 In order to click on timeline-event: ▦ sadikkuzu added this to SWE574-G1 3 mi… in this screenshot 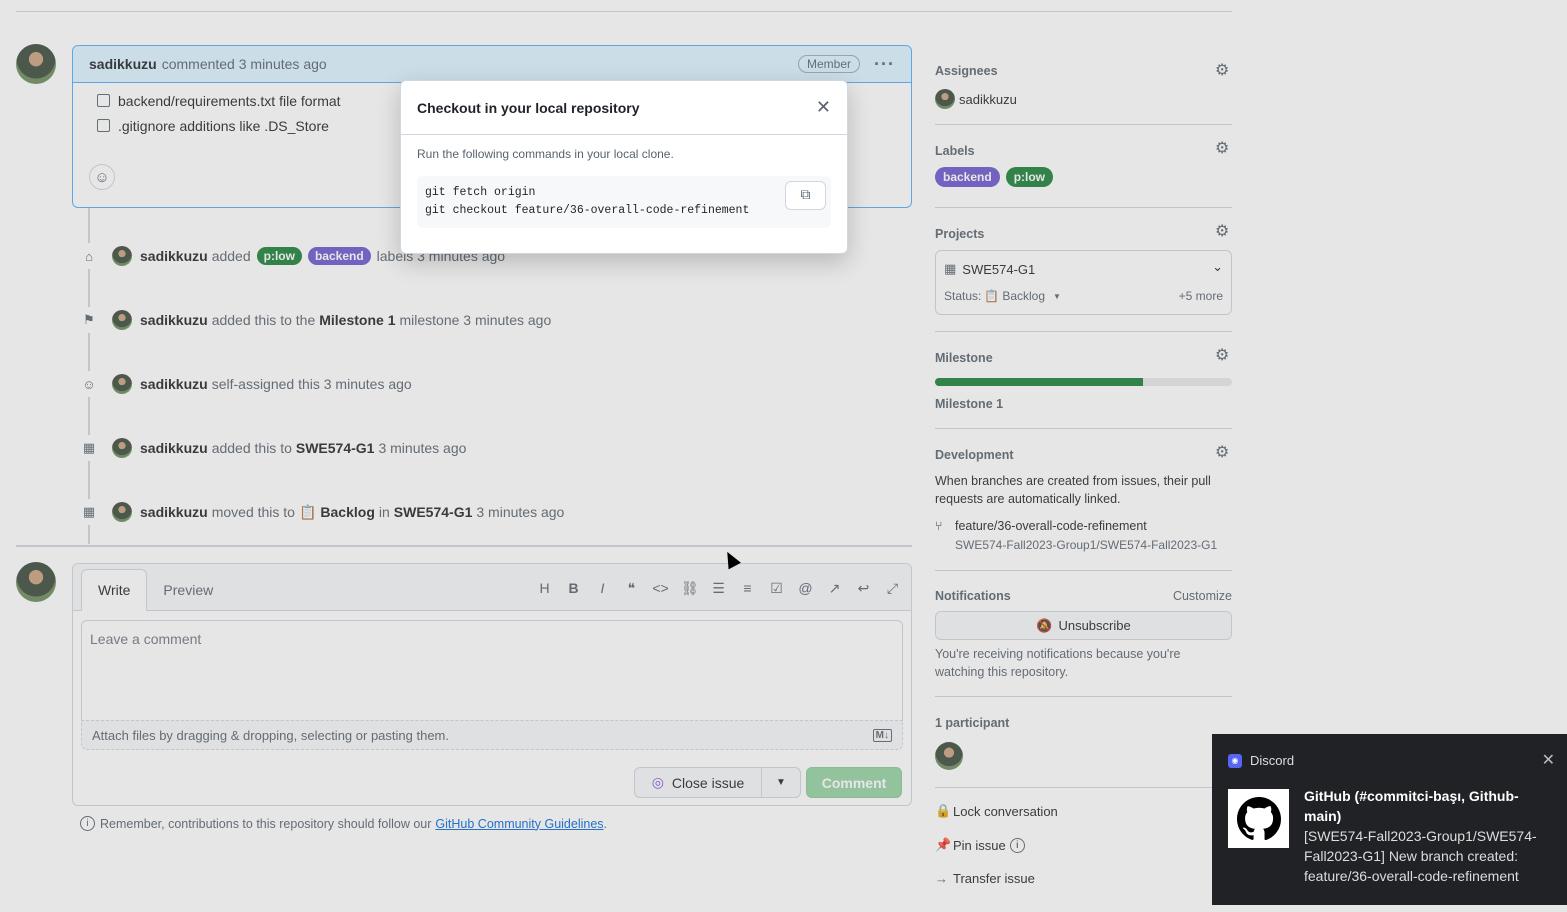, I will do `click(271, 448)`.